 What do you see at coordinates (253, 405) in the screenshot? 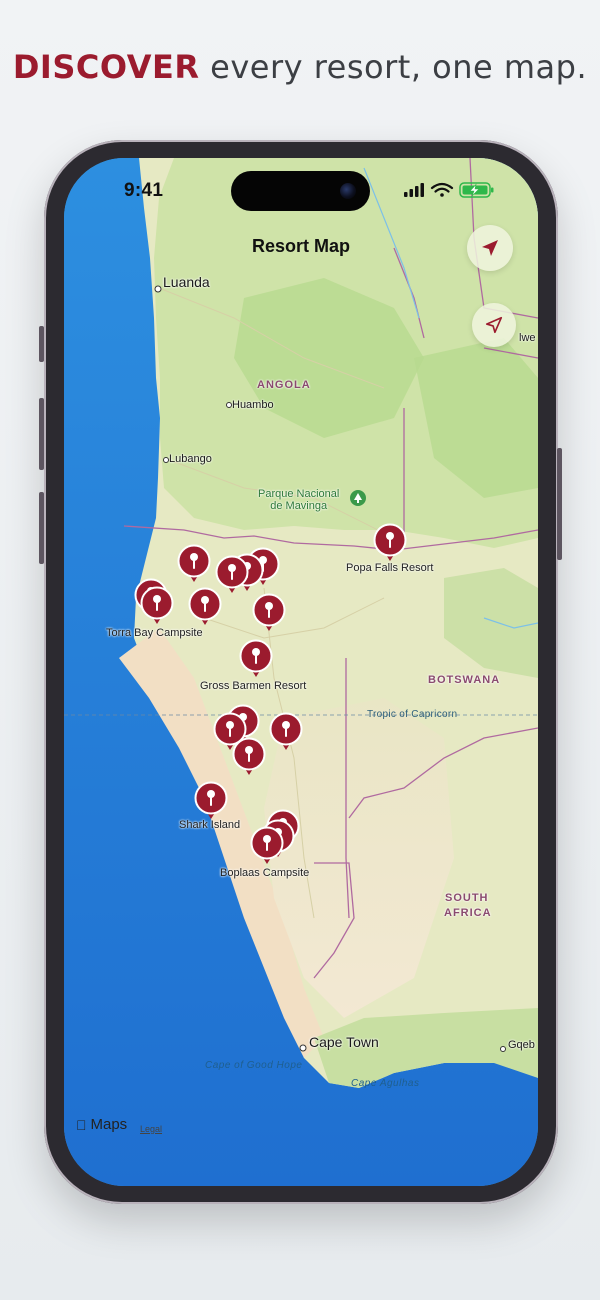
I see `label-huambo: Huambo` at bounding box center [253, 405].